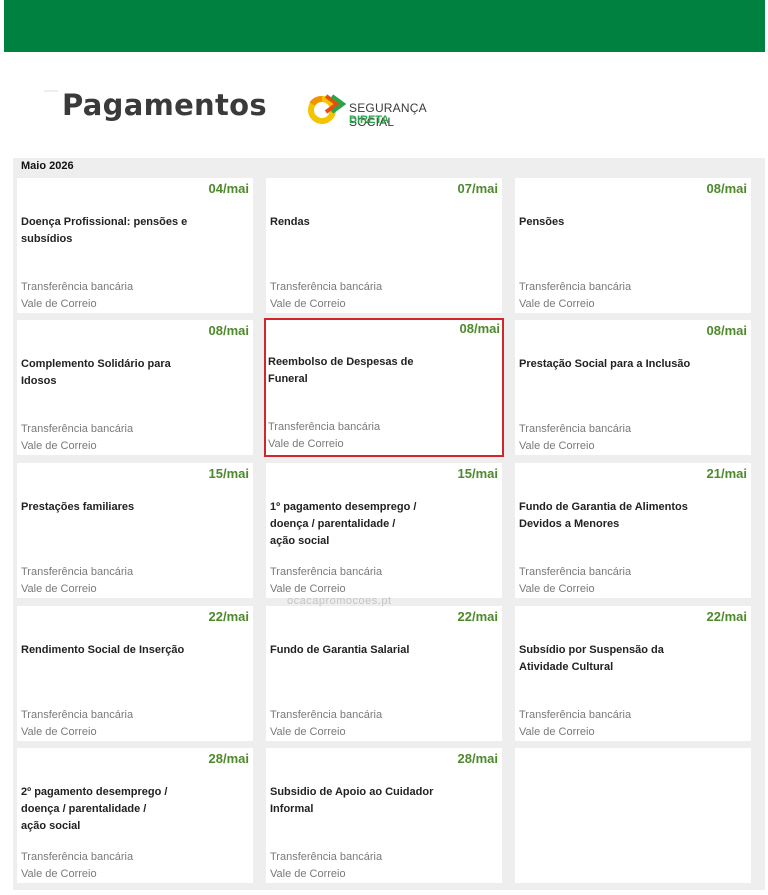 Image resolution: width=768 pixels, height=895 pixels. Describe the element at coordinates (290, 222) in the screenshot. I see `payment-title: Rendas` at that location.